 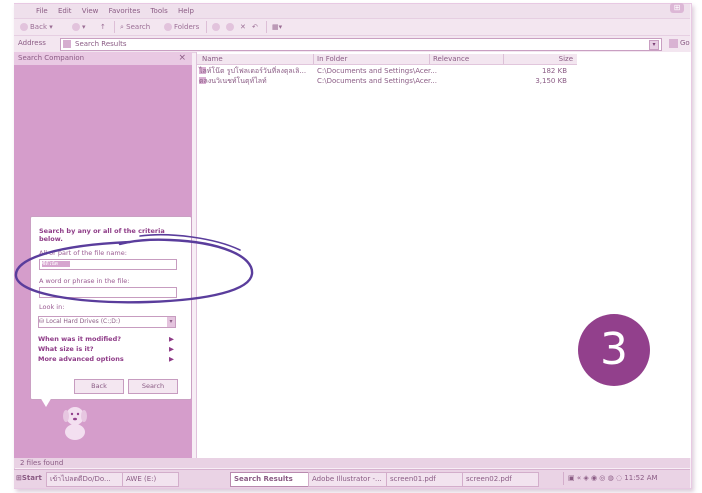 I want to click on views-icon: ▦, so click(x=275, y=27).